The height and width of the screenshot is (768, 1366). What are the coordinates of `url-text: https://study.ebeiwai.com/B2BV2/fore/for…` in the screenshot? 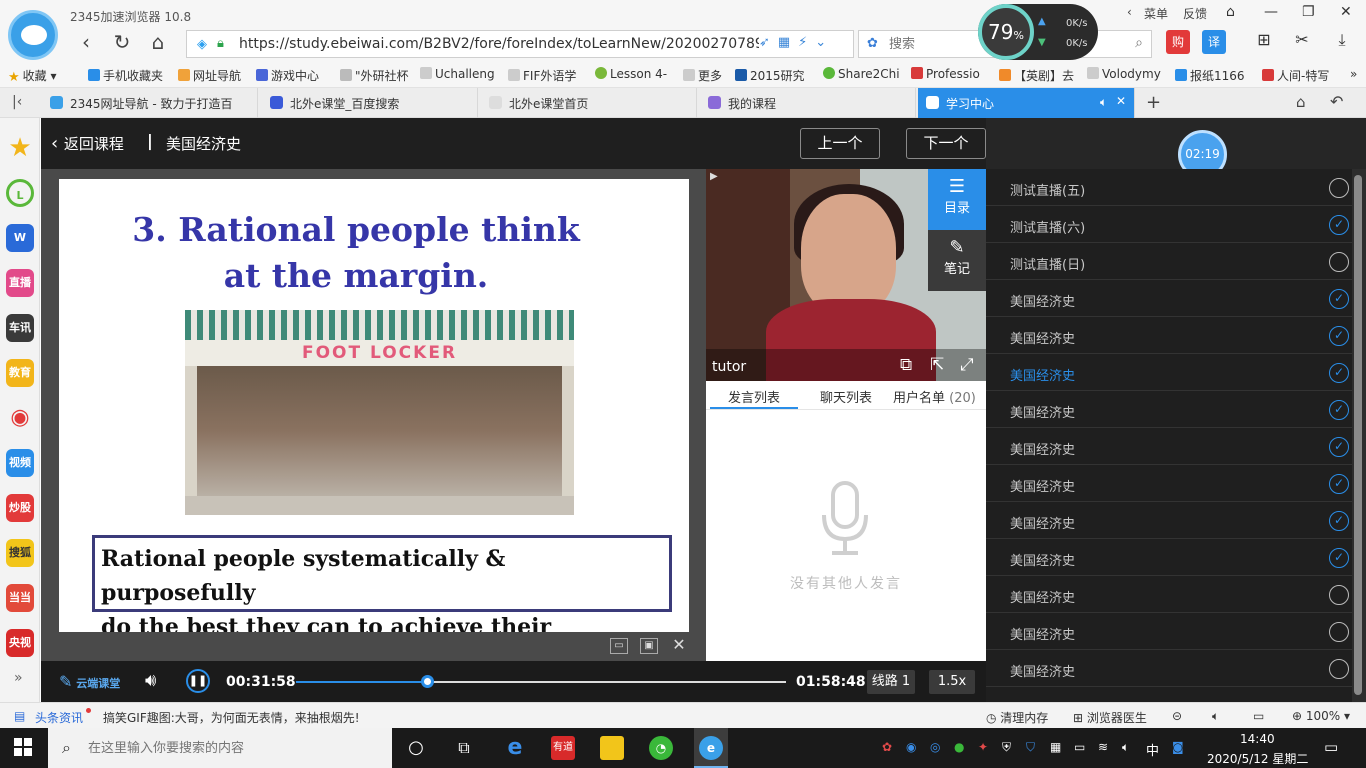 It's located at (499, 44).